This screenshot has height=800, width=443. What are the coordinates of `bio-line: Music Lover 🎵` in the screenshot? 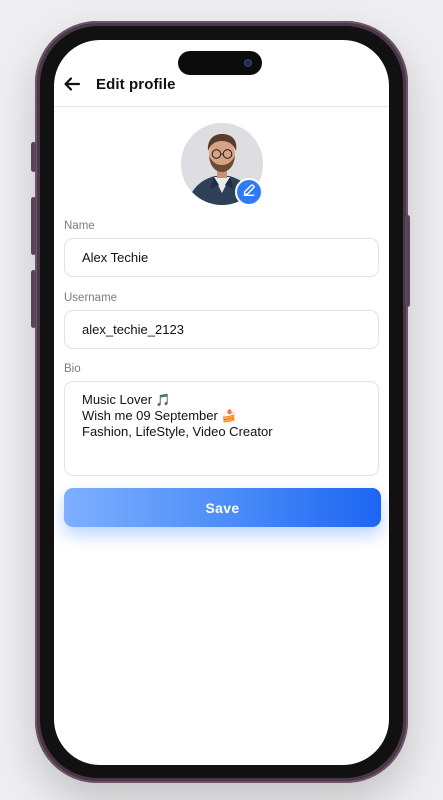 It's located at (177, 400).